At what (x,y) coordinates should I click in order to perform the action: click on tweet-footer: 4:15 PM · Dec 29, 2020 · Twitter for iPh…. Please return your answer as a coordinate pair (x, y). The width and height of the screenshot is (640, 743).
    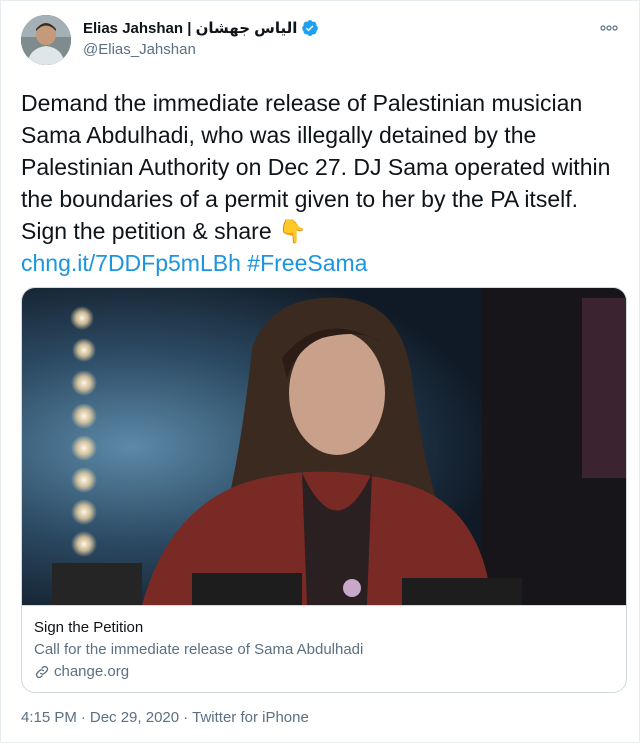
    Looking at the image, I should click on (165, 717).